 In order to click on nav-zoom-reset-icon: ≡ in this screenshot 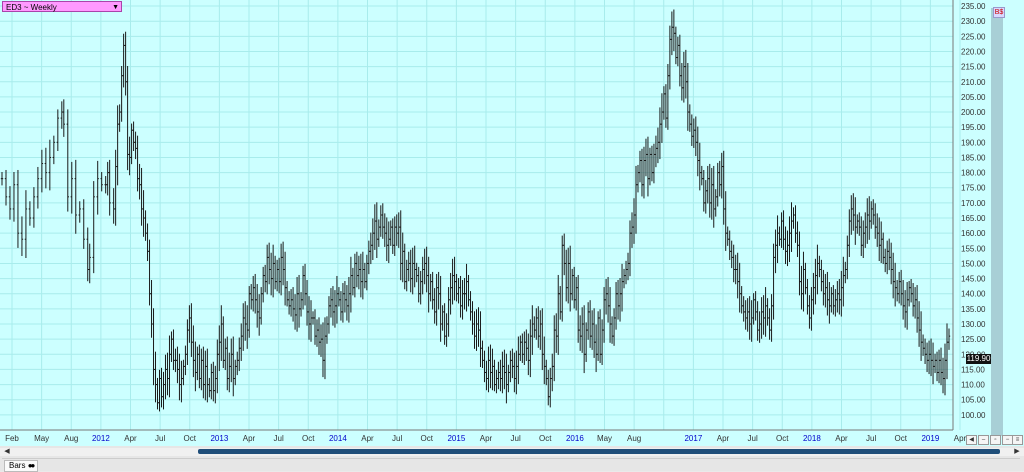, I will do `click(1017, 440)`.